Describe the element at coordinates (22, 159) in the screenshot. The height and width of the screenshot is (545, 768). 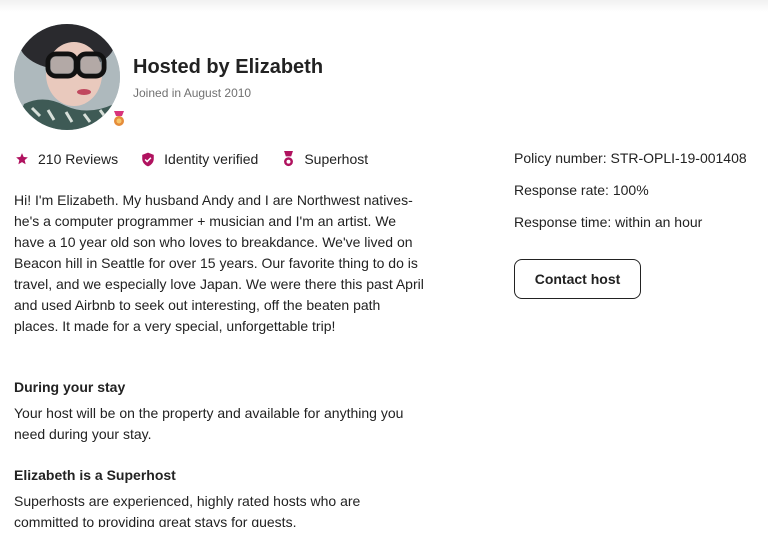
I see `star-icon` at that location.